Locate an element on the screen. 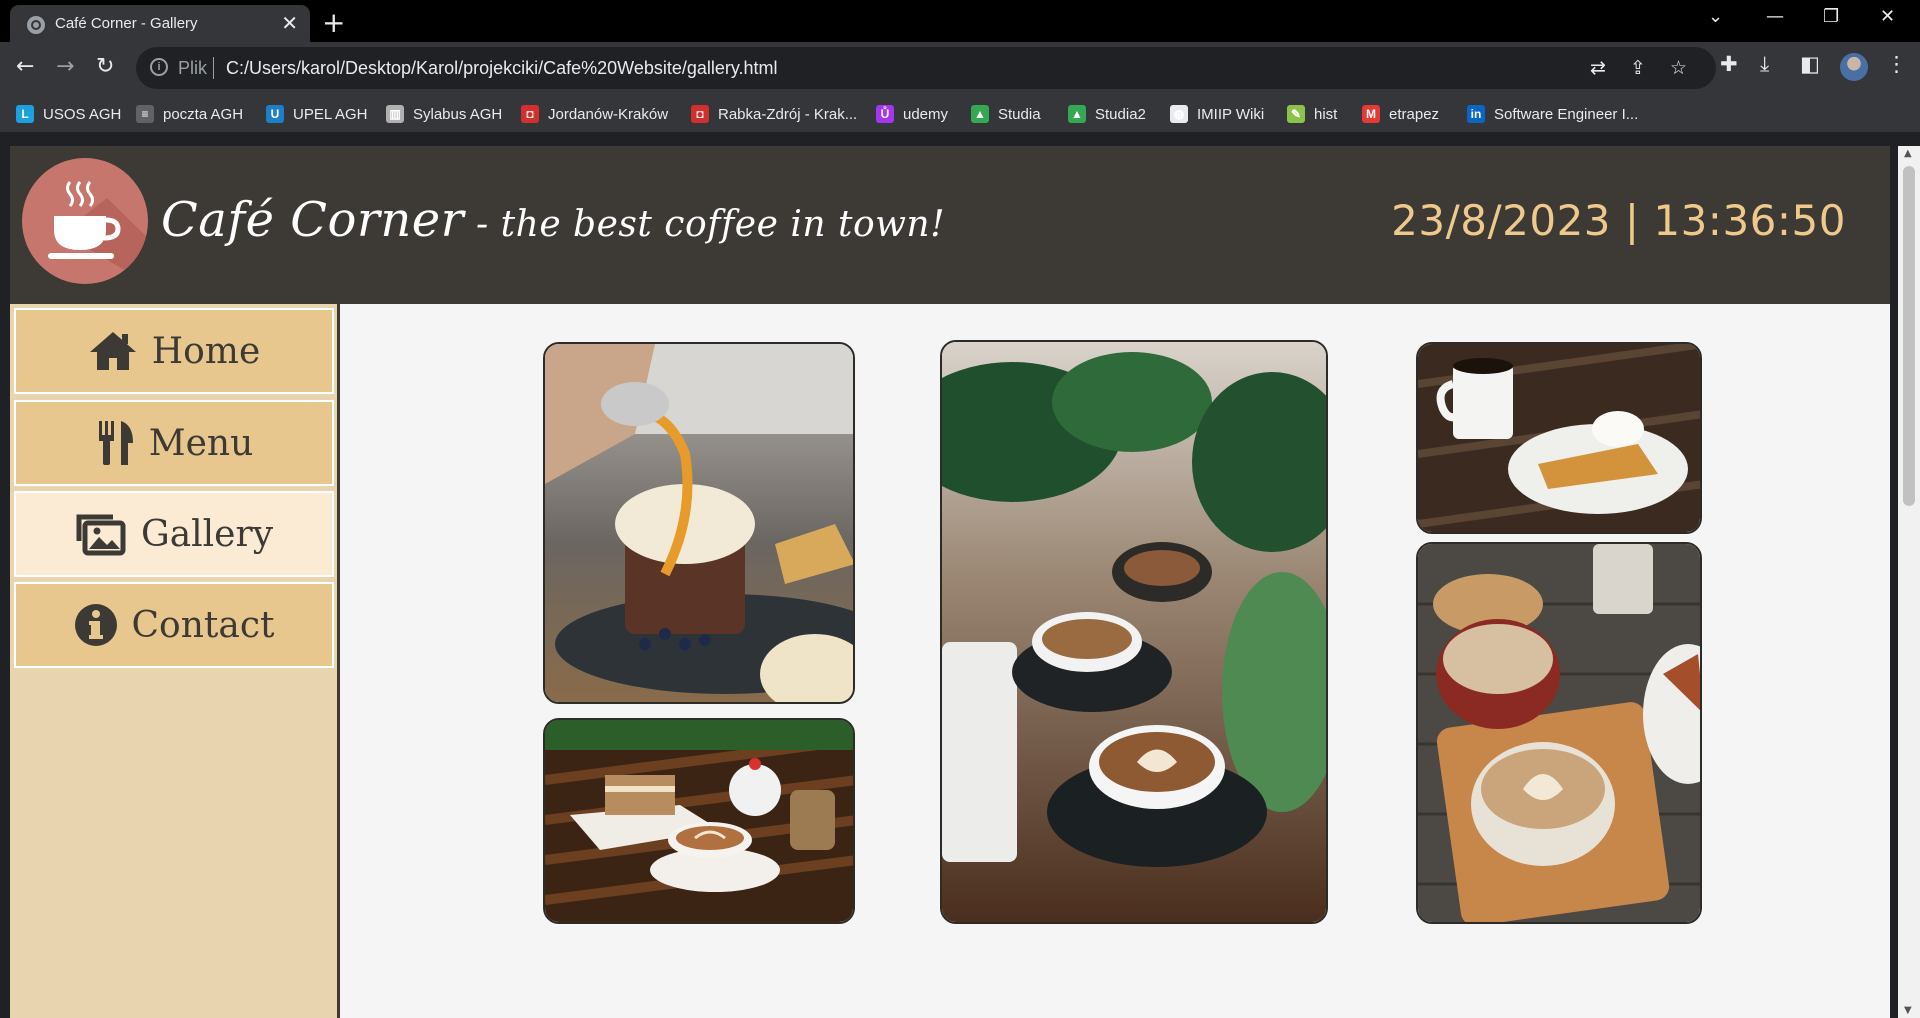  bookmark-item: ◍ IMIIP Wiki is located at coordinates (1217, 114).